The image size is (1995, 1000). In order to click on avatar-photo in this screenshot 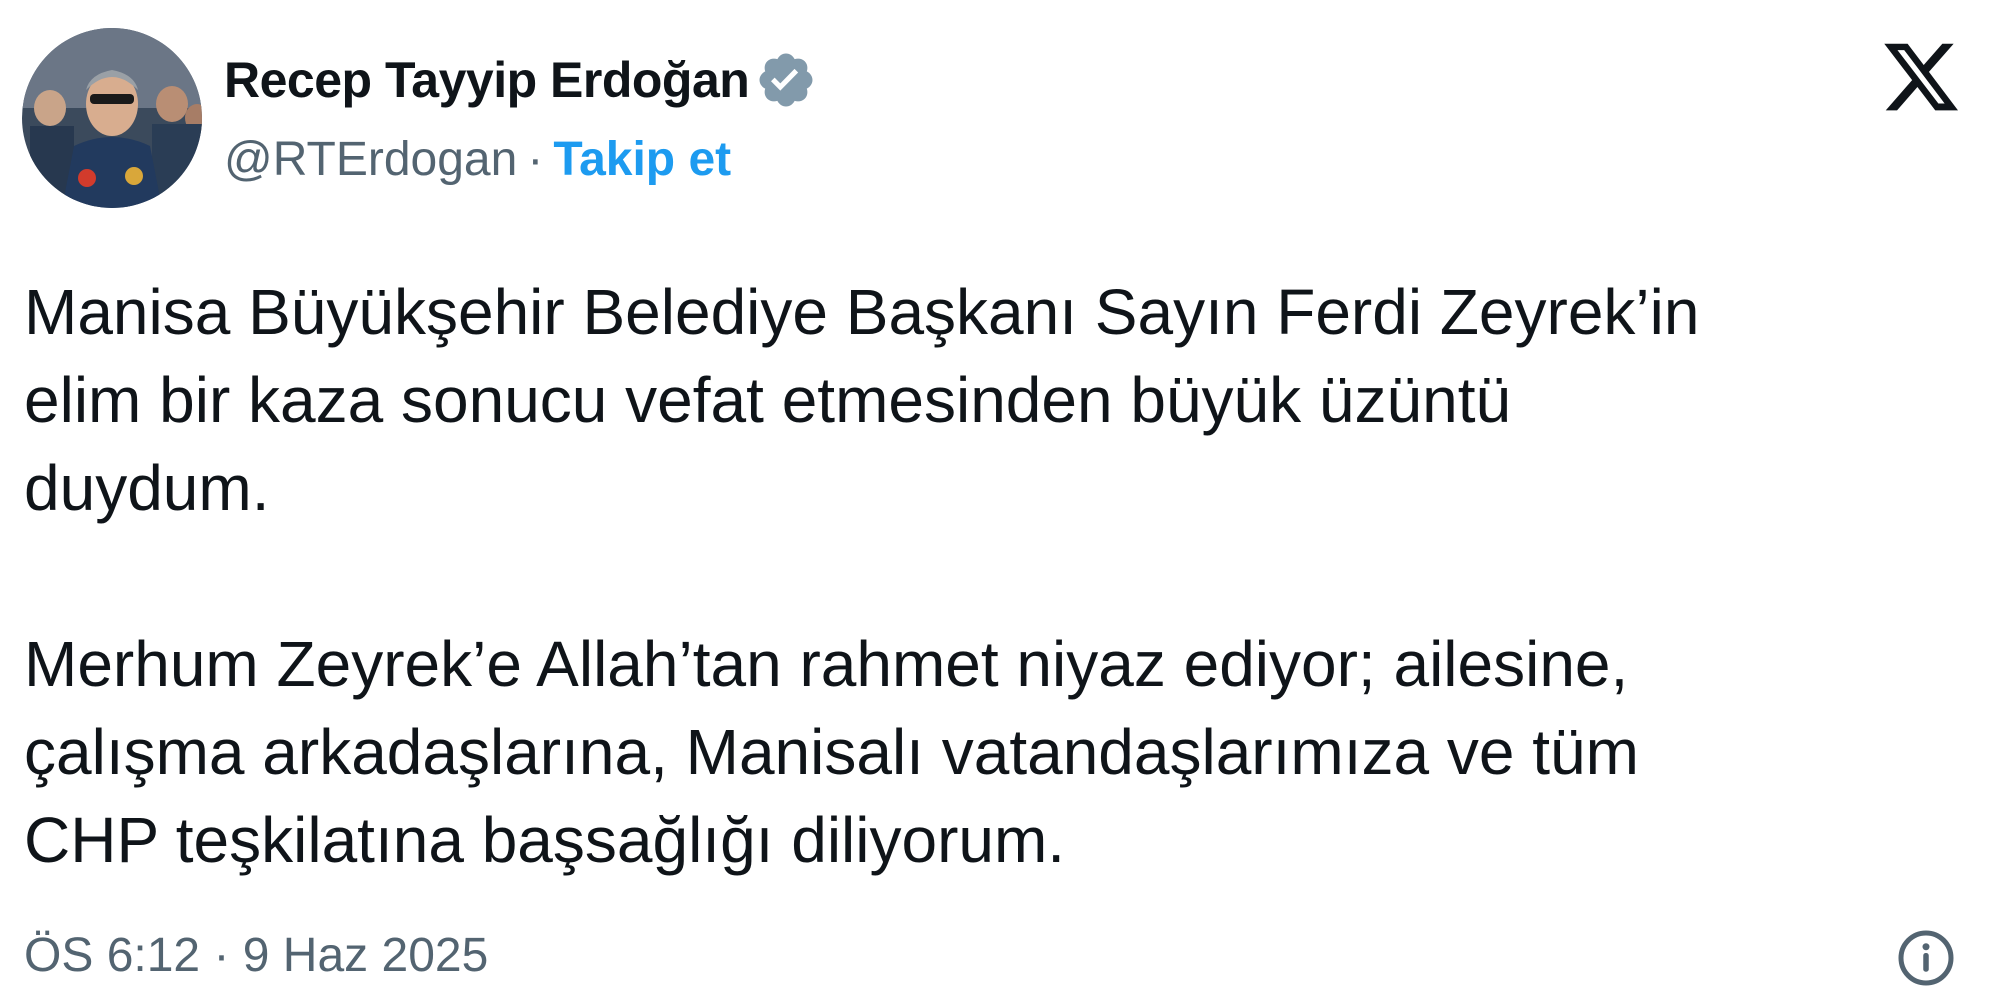, I will do `click(112, 118)`.